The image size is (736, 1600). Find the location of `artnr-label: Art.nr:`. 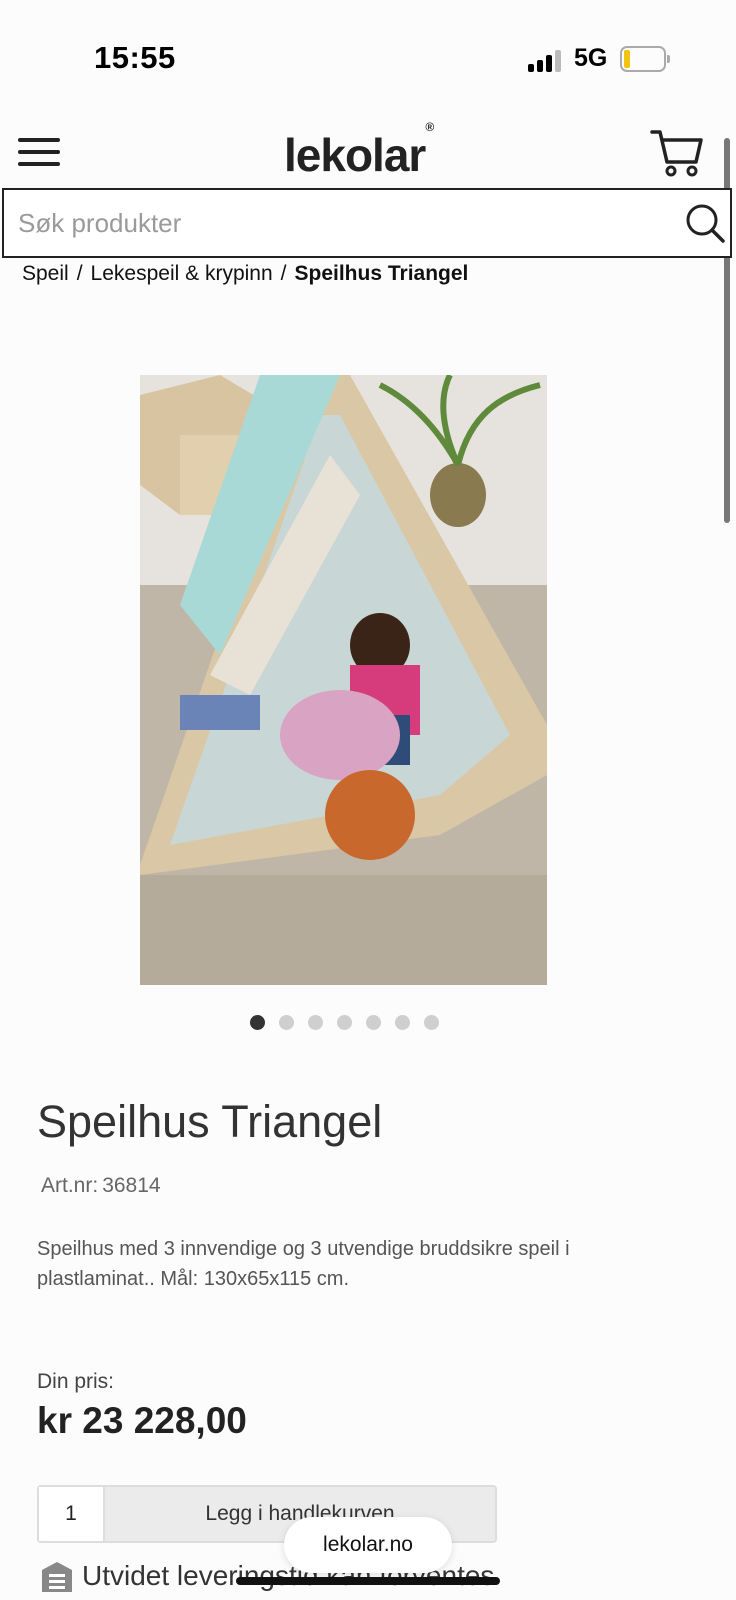

artnr-label: Art.nr: is located at coordinates (70, 1185).